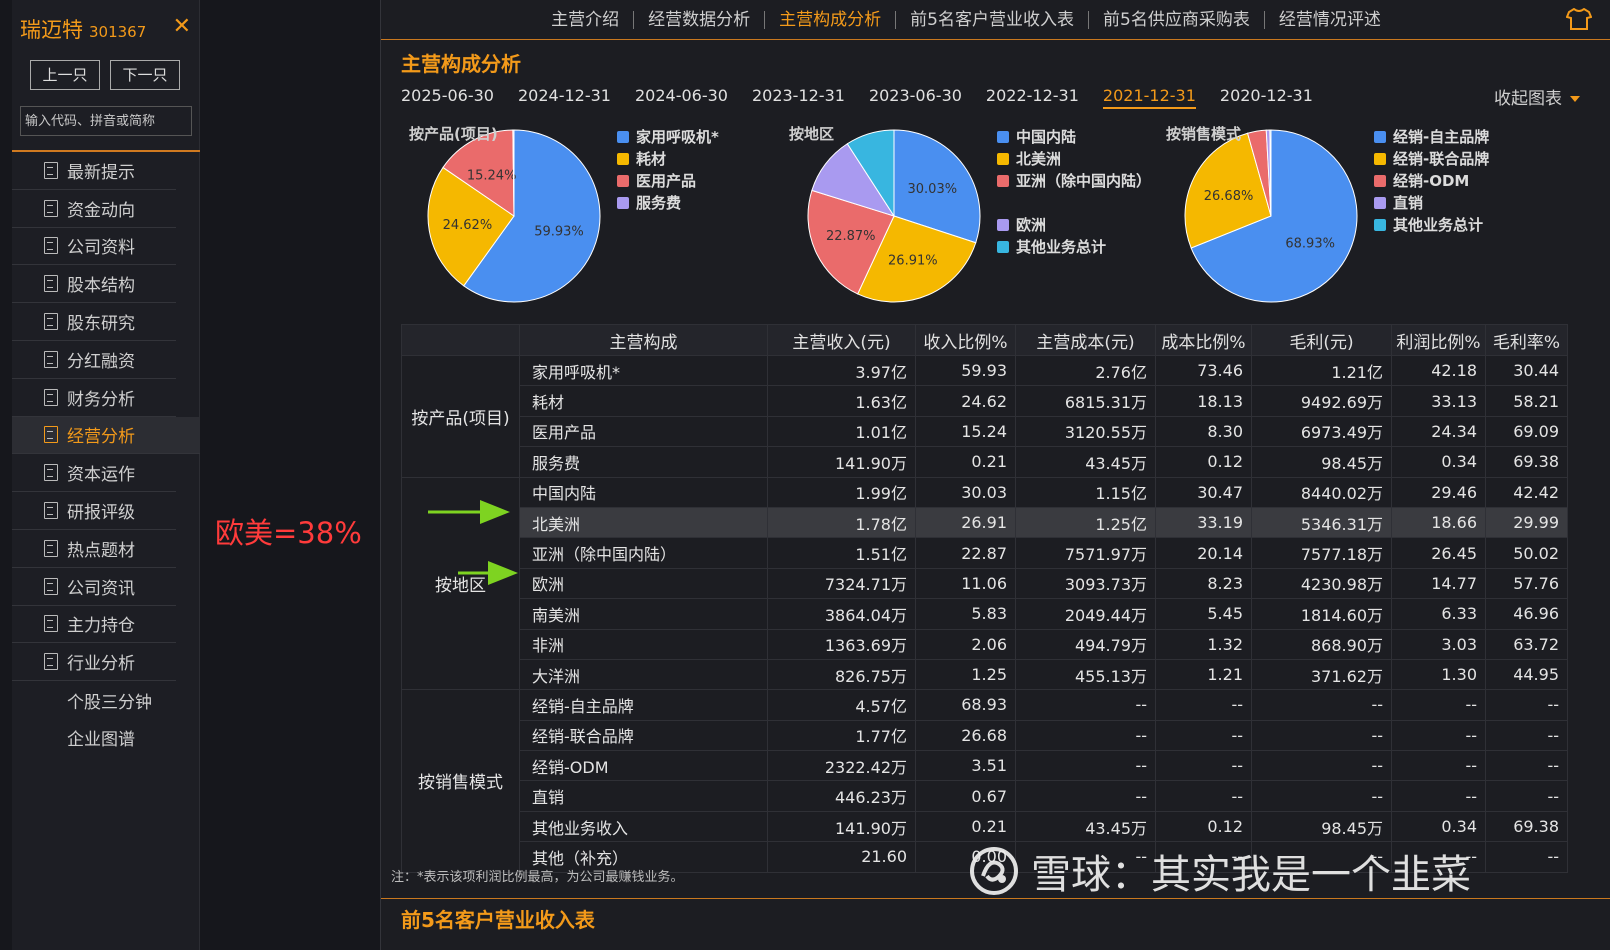 The width and height of the screenshot is (1610, 950). I want to click on value-cell: 26.91, so click(965, 522).